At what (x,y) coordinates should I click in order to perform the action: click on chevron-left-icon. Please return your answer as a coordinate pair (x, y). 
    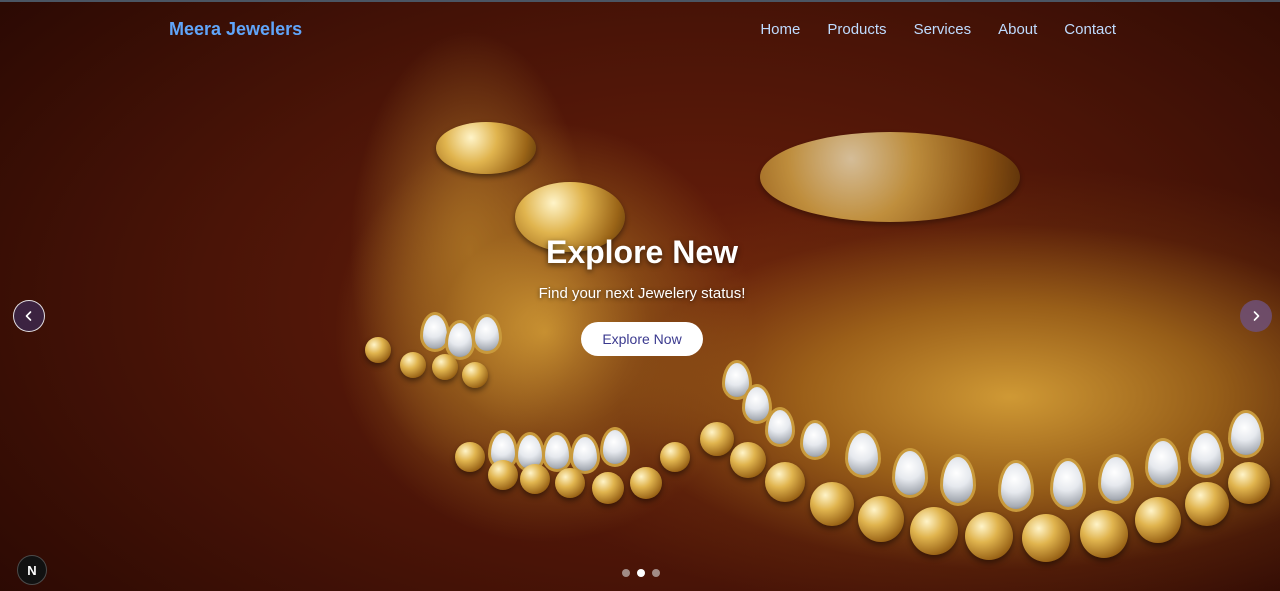
    Looking at the image, I should click on (28, 316).